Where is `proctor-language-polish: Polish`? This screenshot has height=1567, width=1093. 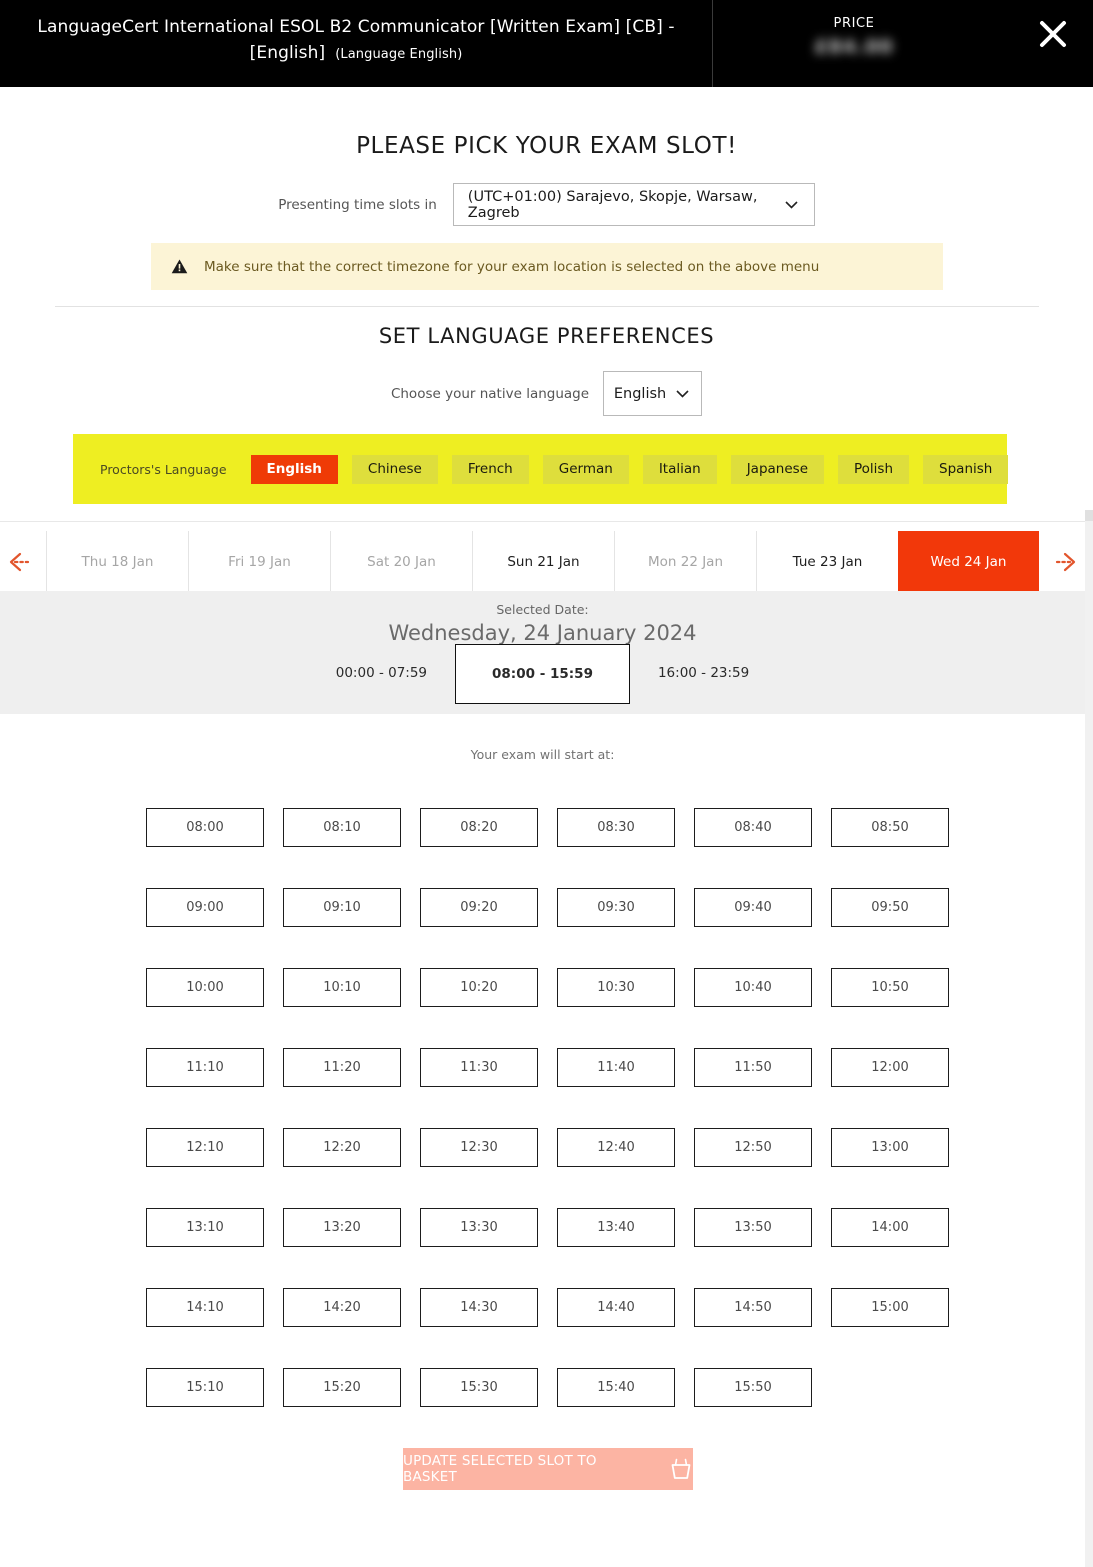
proctor-language-polish: Polish is located at coordinates (874, 469).